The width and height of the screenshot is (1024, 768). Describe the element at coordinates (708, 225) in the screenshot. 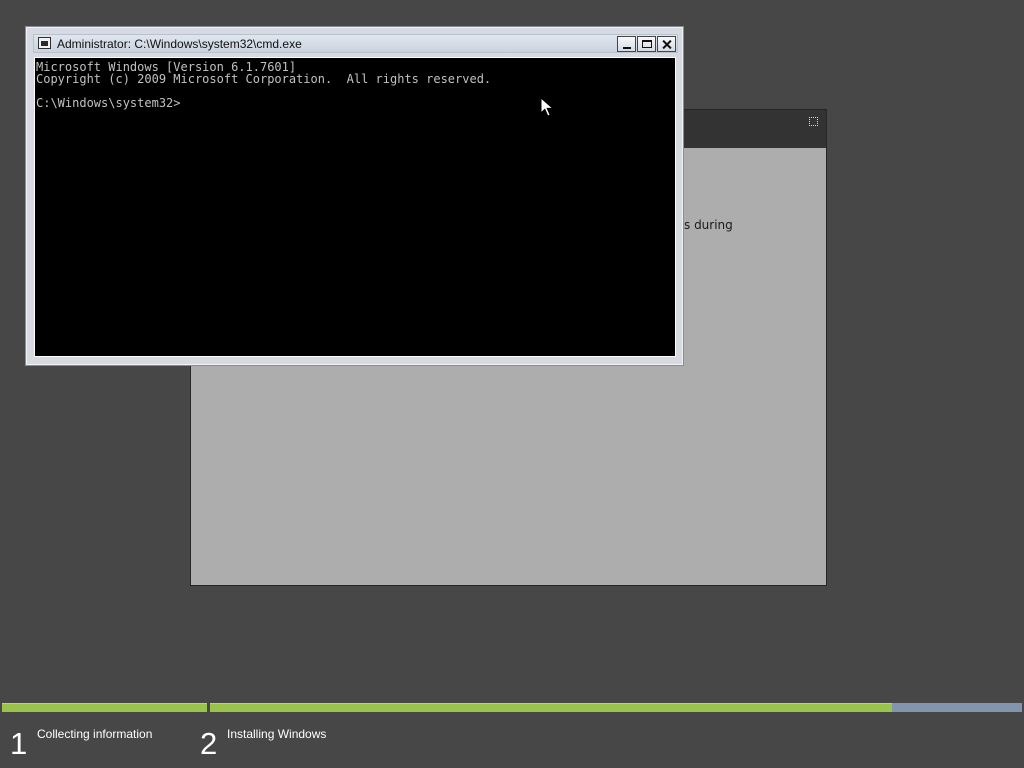

I see `setup-dialog-text: s during` at that location.